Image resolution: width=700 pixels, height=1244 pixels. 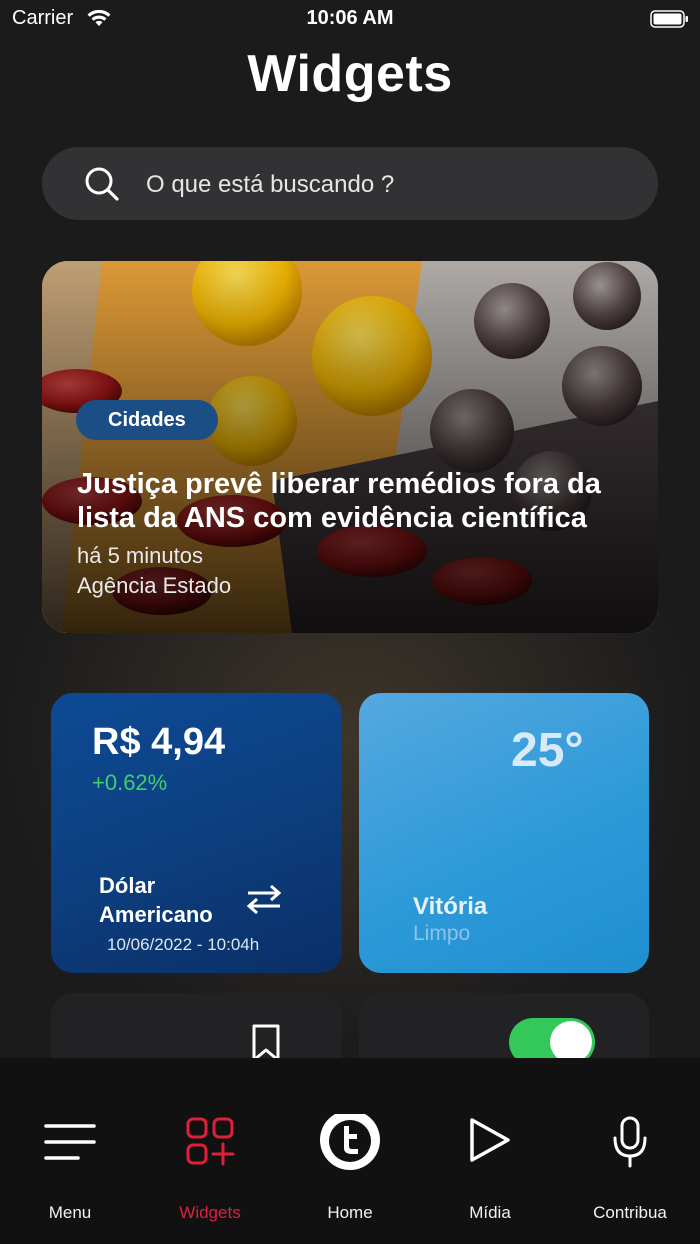 What do you see at coordinates (102, 184) in the screenshot?
I see `search-icon` at bounding box center [102, 184].